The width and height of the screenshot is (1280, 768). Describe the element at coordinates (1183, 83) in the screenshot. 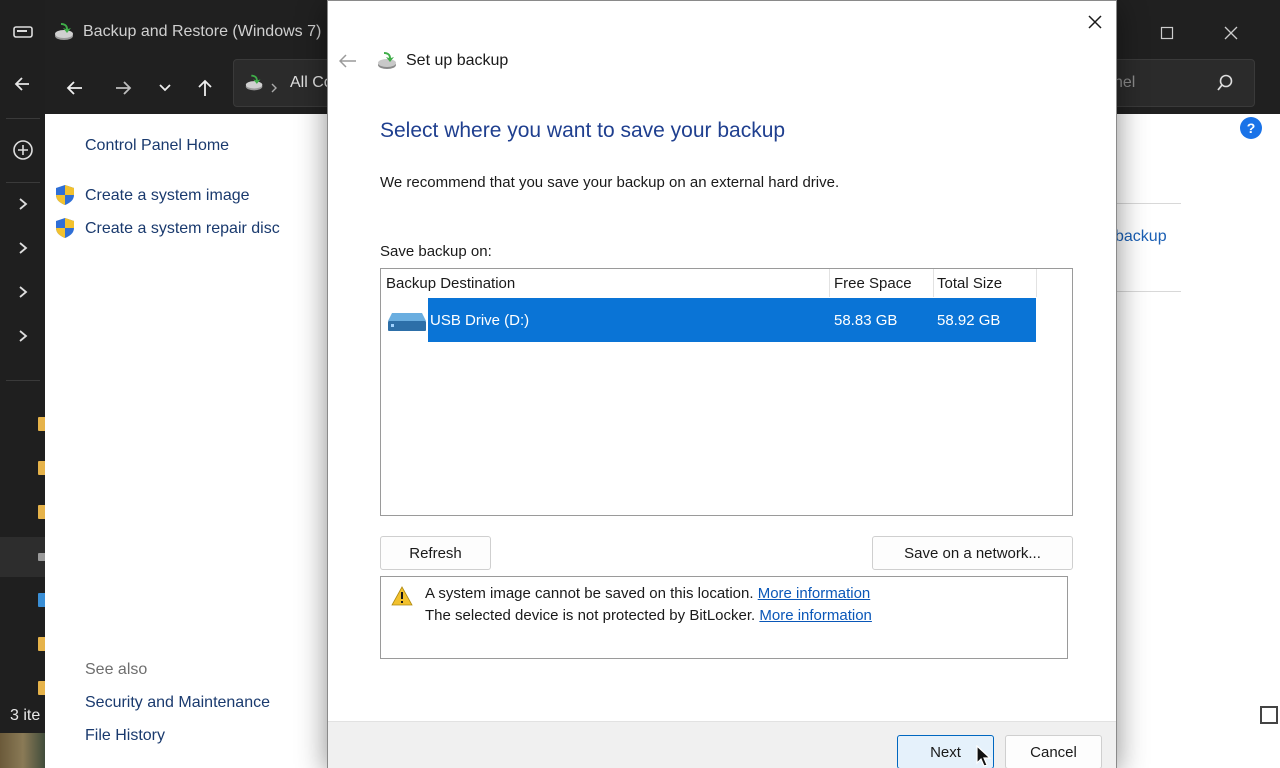

I see `search-input: nel` at that location.